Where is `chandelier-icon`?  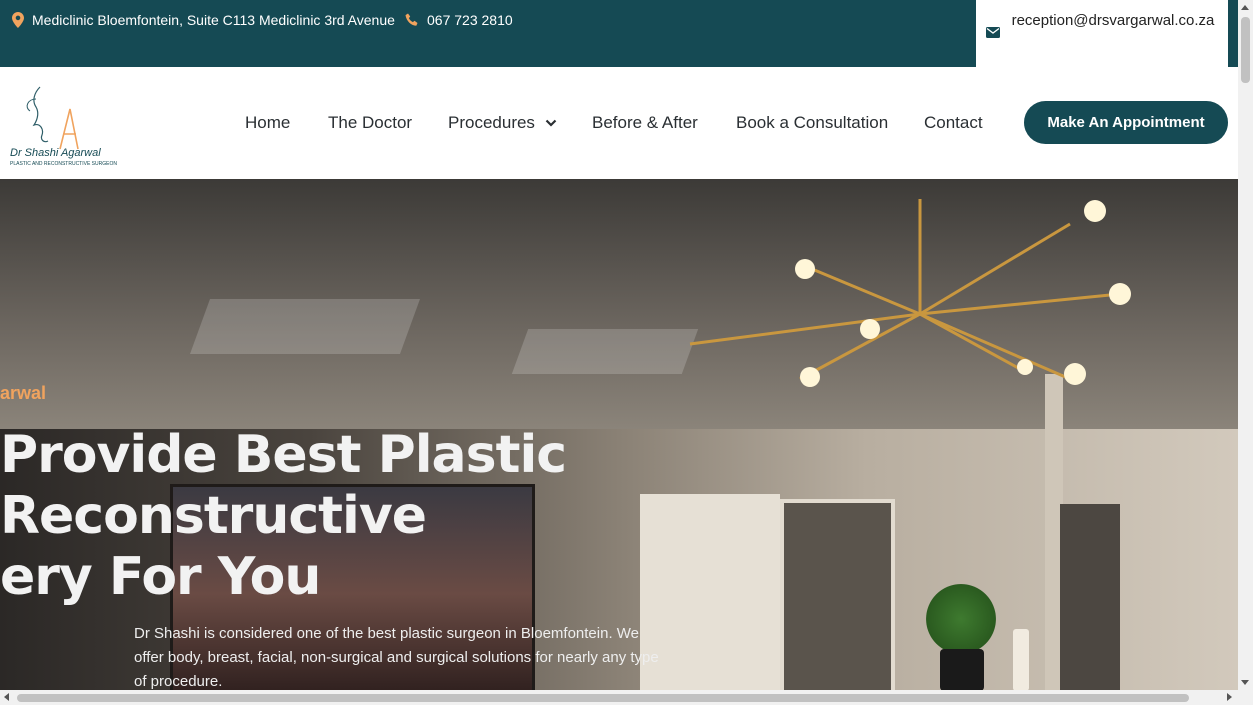 chandelier-icon is located at coordinates (910, 293).